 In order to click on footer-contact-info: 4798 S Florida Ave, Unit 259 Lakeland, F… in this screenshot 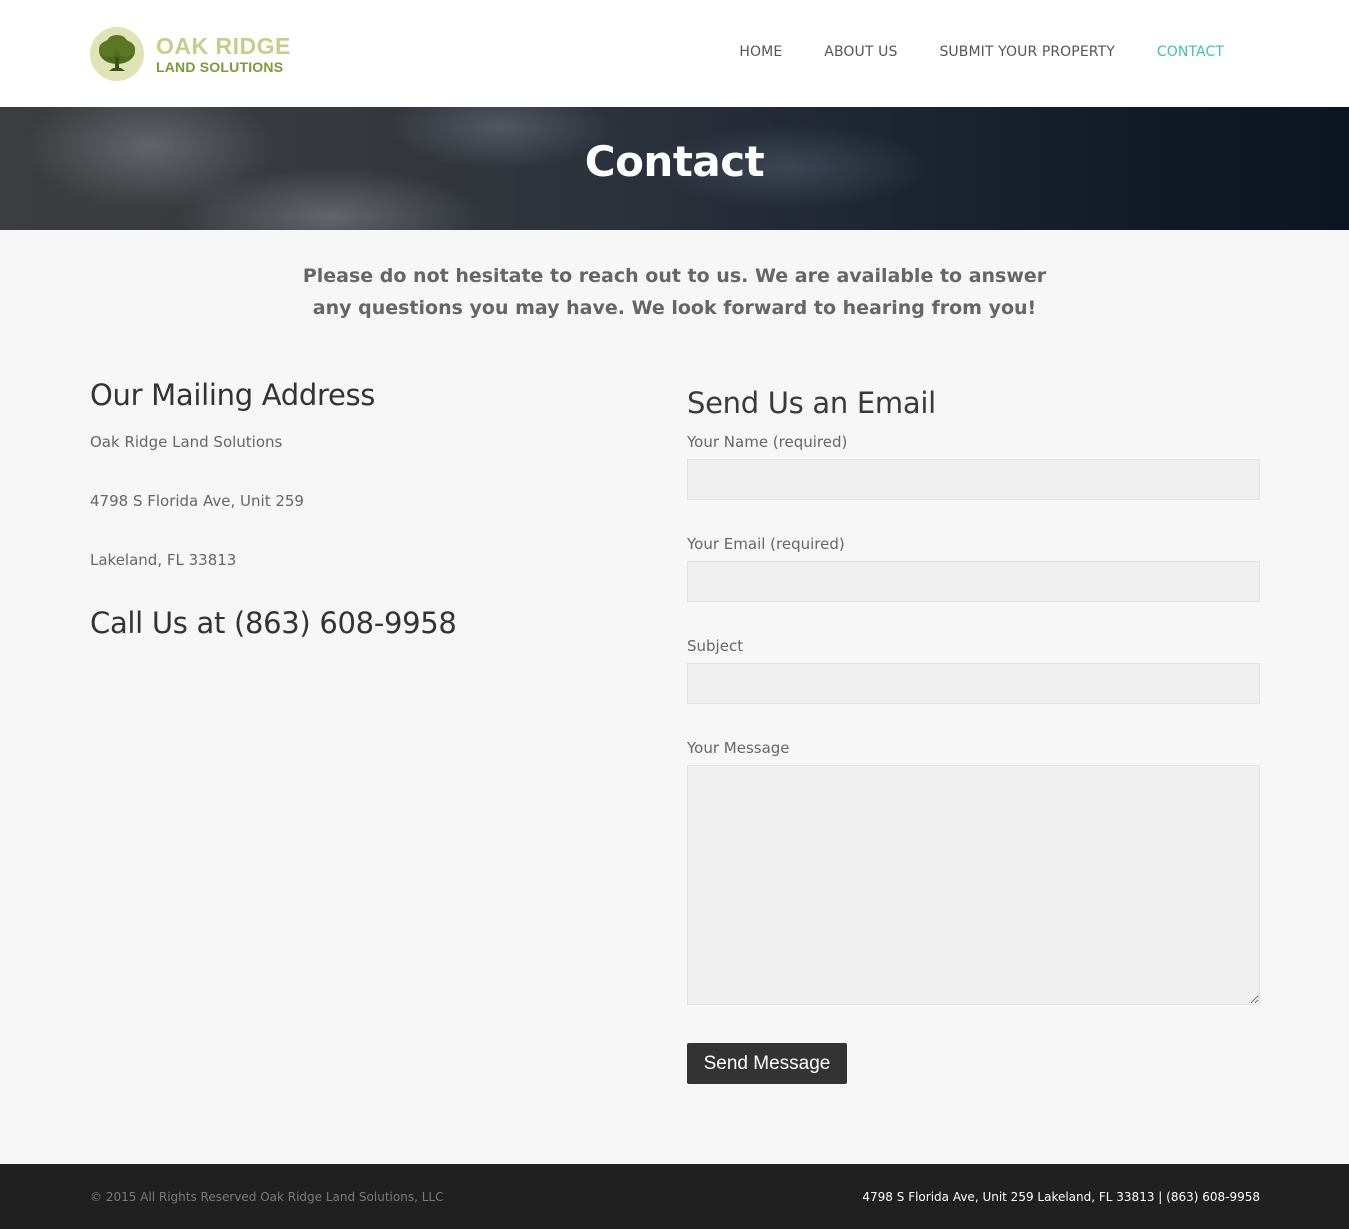, I will do `click(1061, 1197)`.